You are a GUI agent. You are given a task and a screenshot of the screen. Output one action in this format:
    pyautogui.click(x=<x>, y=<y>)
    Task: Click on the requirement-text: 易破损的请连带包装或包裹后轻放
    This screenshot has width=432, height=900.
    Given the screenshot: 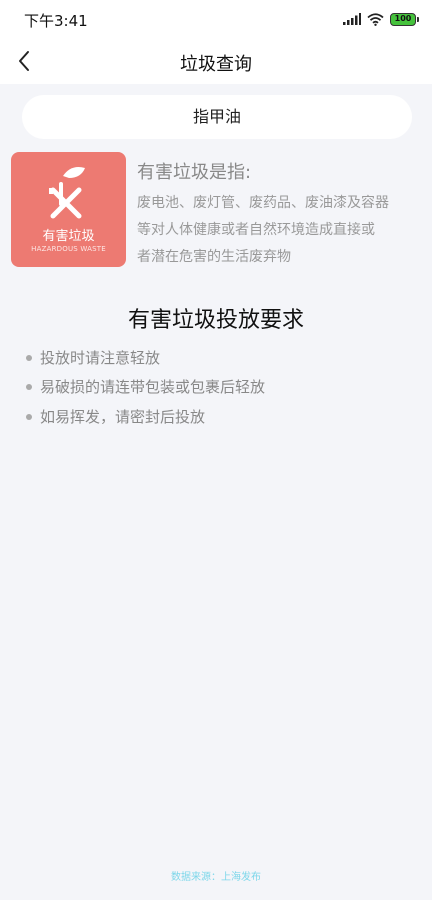 What is the action you would take?
    pyautogui.click(x=153, y=387)
    